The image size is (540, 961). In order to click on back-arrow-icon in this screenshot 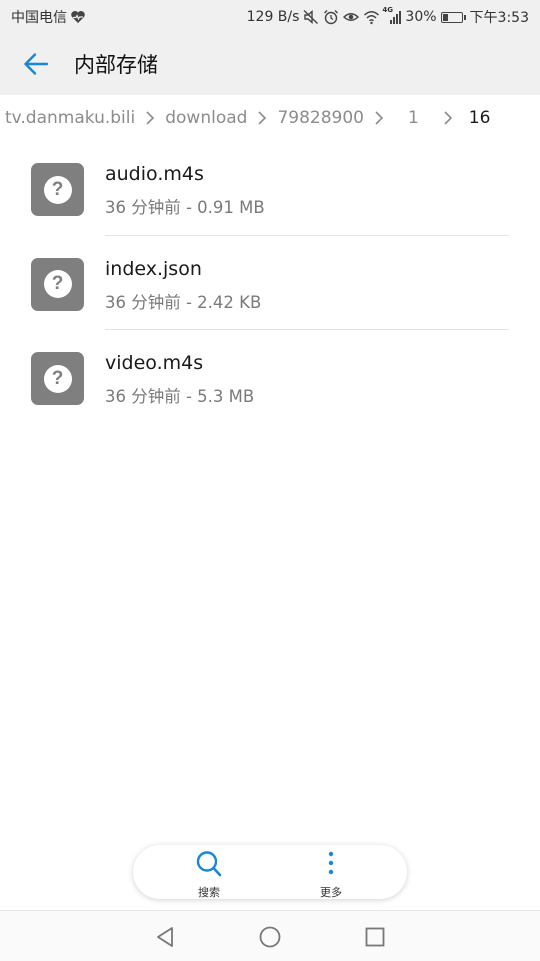, I will do `click(36, 64)`.